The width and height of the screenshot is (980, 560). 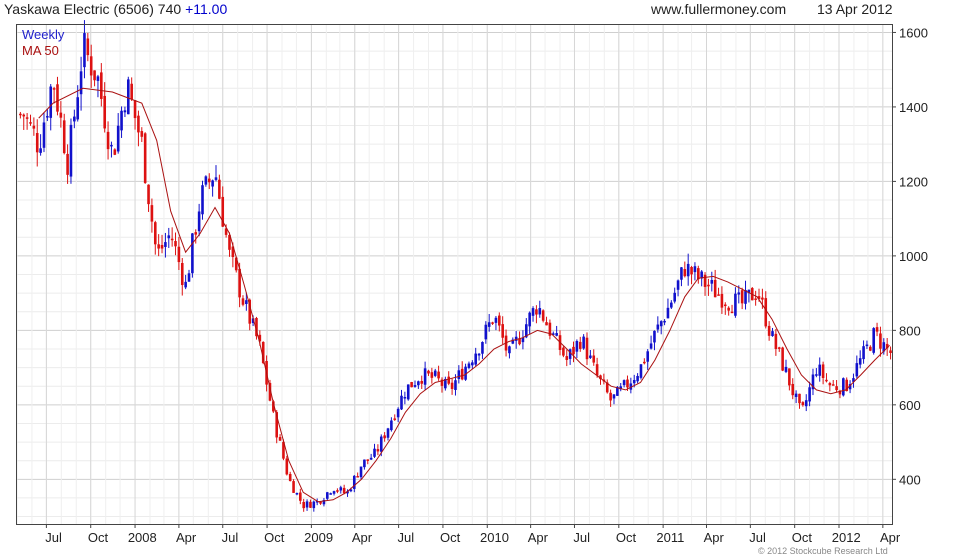 I want to click on x-tick-label: 2009, so click(x=318, y=537).